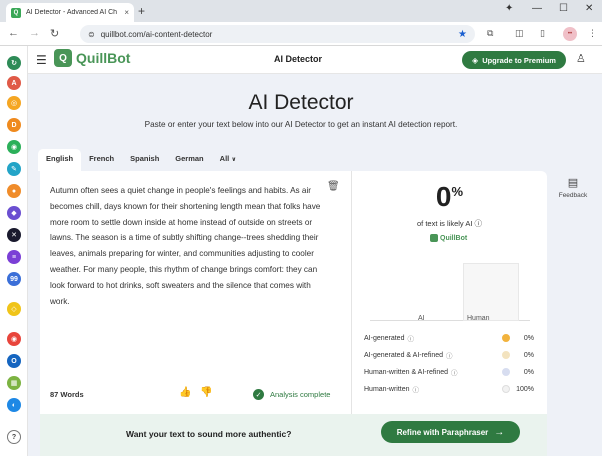  What do you see at coordinates (14, 383) in the screenshot?
I see `windows-apps-icon: ▦` at bounding box center [14, 383].